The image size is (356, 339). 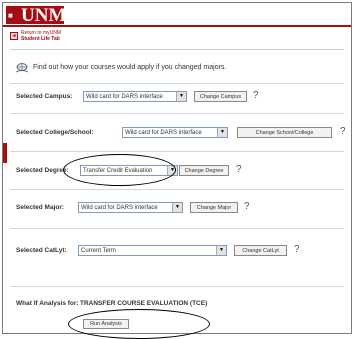 I want to click on sidebar-tab-marker, so click(x=5, y=153).